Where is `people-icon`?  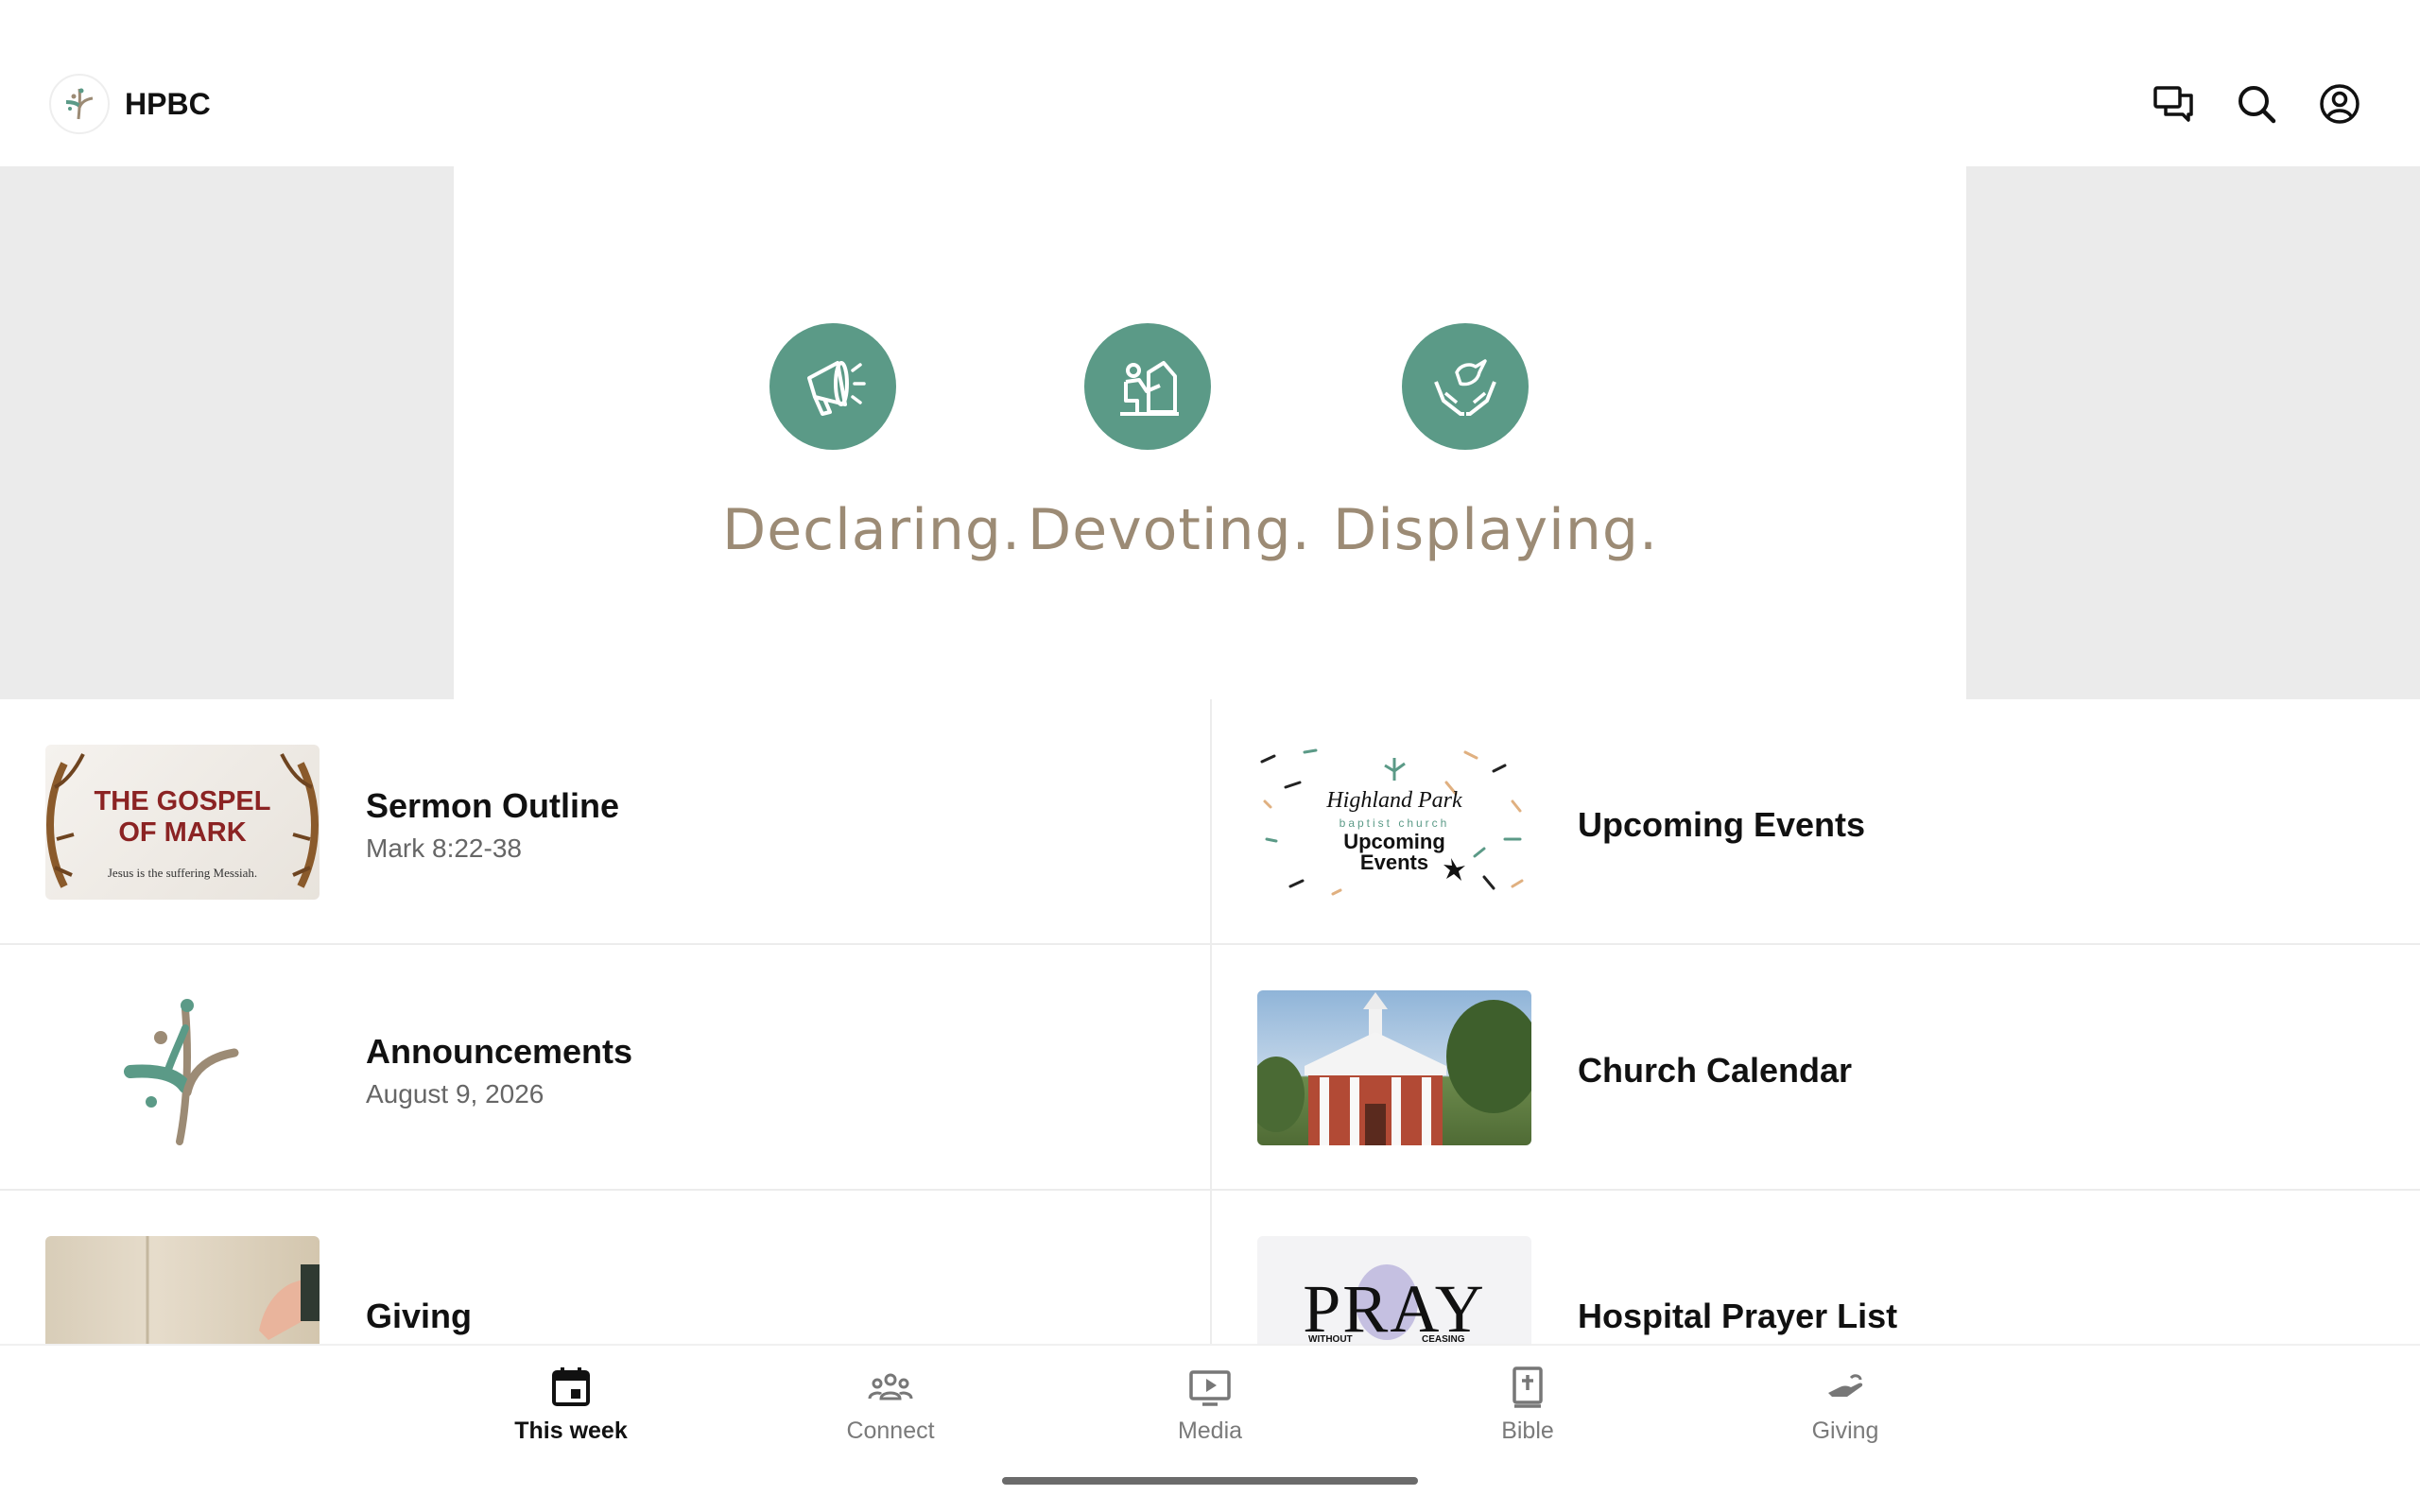 people-icon is located at coordinates (890, 1386).